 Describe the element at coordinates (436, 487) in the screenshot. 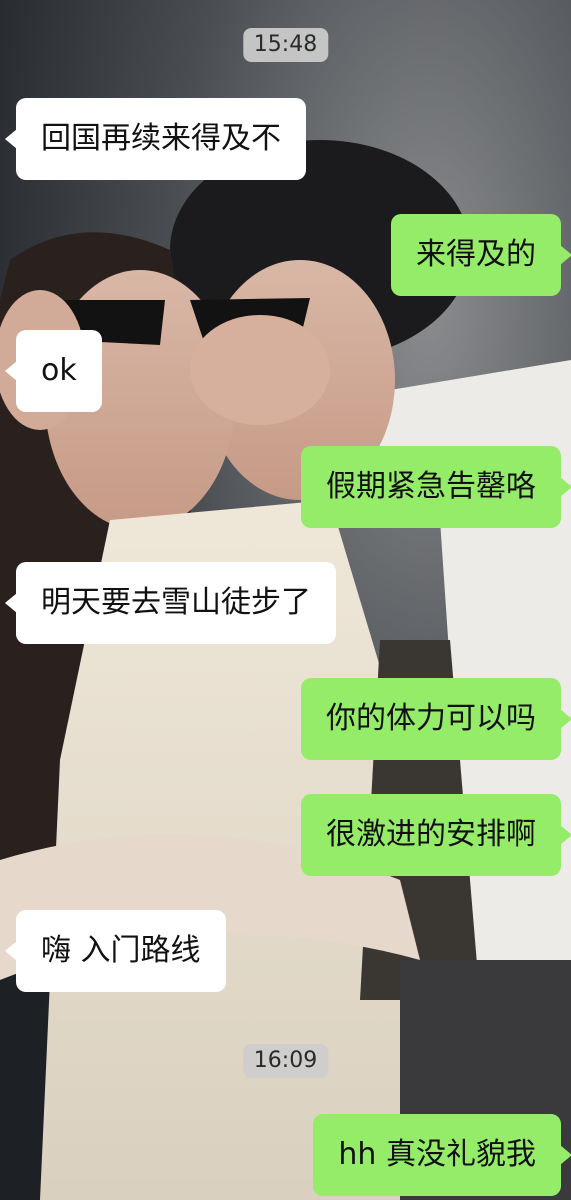

I see `message-bubble-outgoing: 假期紧急告罄咯` at that location.